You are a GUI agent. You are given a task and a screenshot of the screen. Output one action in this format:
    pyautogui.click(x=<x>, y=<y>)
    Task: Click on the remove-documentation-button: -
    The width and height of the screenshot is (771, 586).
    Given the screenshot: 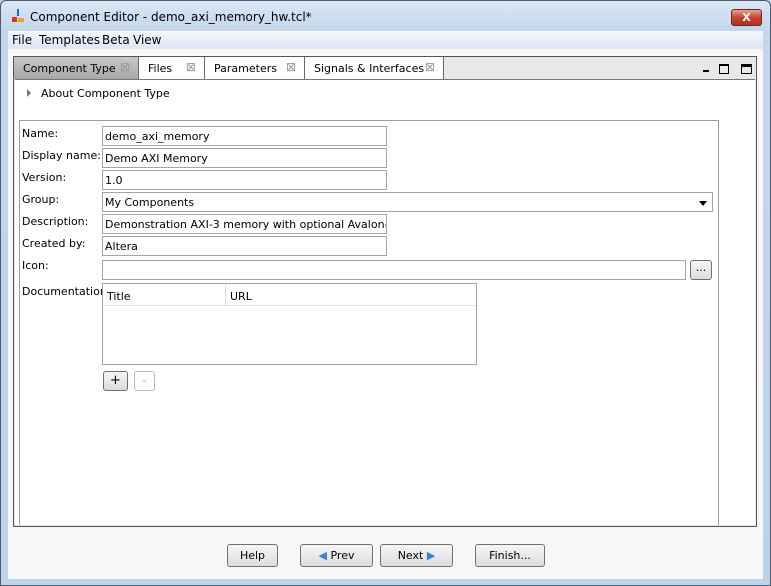 What is the action you would take?
    pyautogui.click(x=144, y=381)
    